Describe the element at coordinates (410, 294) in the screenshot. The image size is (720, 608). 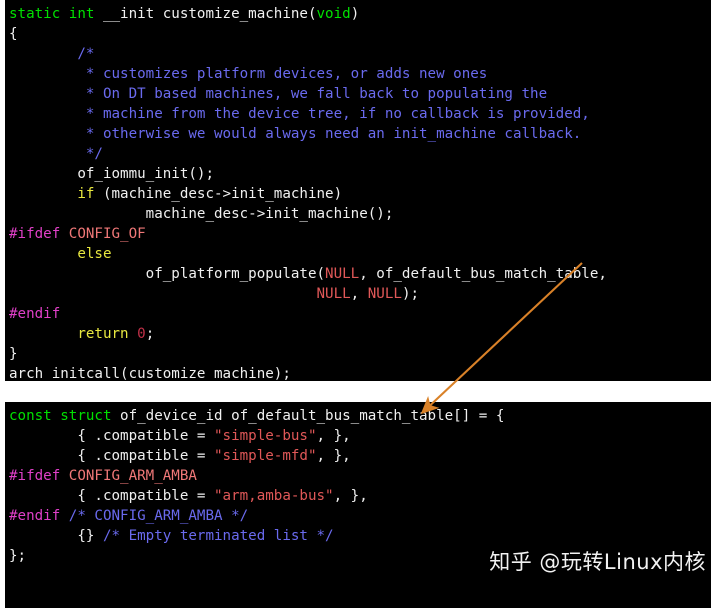
I see `code-token: );` at that location.